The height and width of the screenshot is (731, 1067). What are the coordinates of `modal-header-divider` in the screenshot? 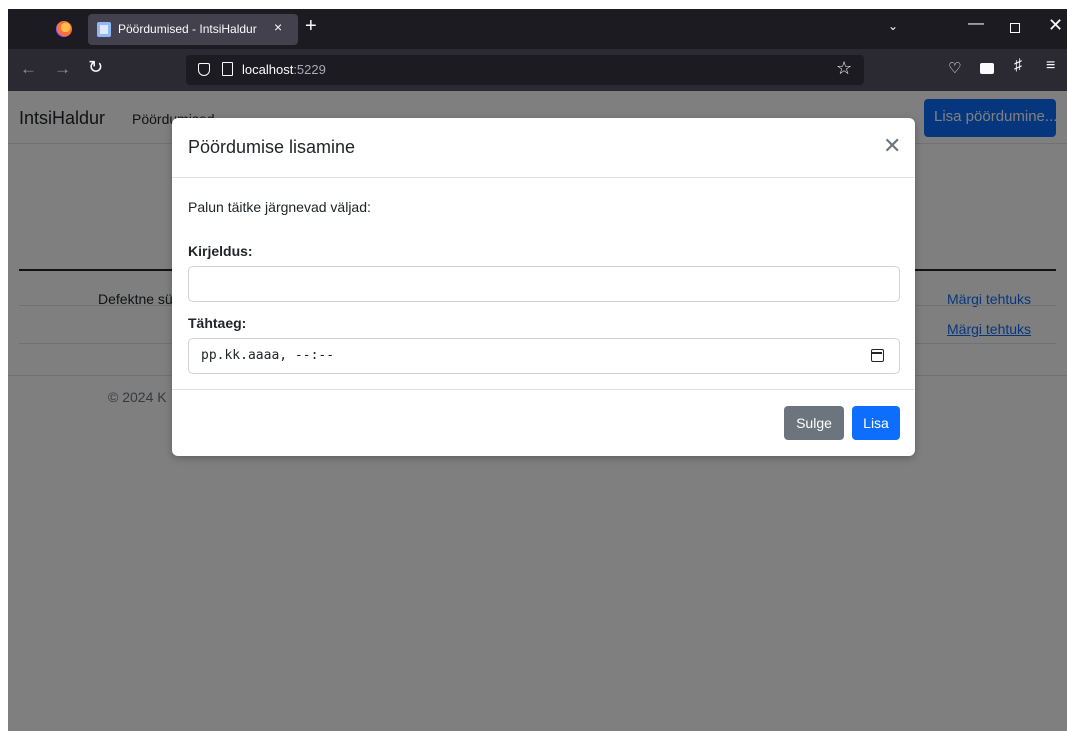 It's located at (543, 177).